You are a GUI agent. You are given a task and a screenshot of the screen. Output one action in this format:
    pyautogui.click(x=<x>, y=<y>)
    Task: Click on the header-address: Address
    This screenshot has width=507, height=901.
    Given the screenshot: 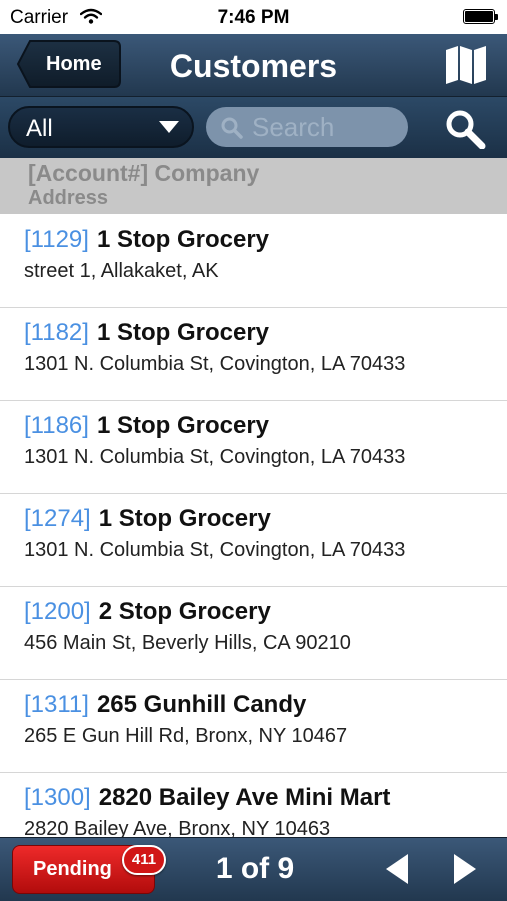 What is the action you would take?
    pyautogui.click(x=68, y=198)
    